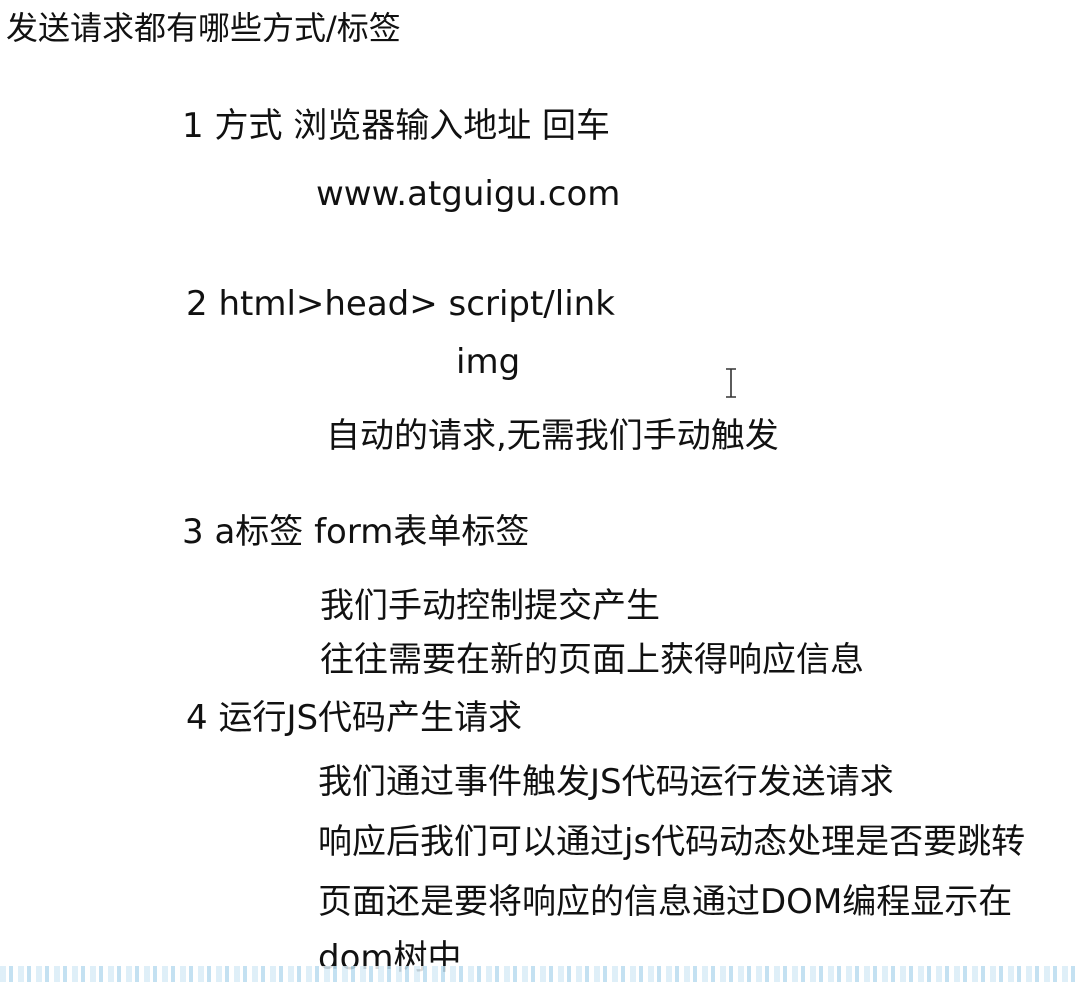  I want to click on item-3-line-1: 我们手动控制提交产生, so click(490, 606).